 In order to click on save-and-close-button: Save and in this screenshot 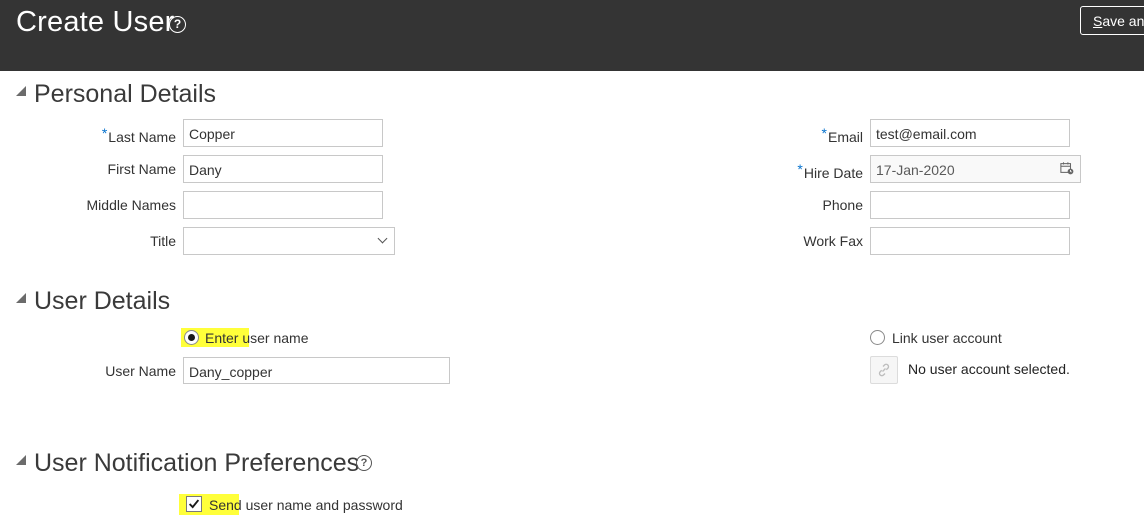, I will do `click(1112, 20)`.